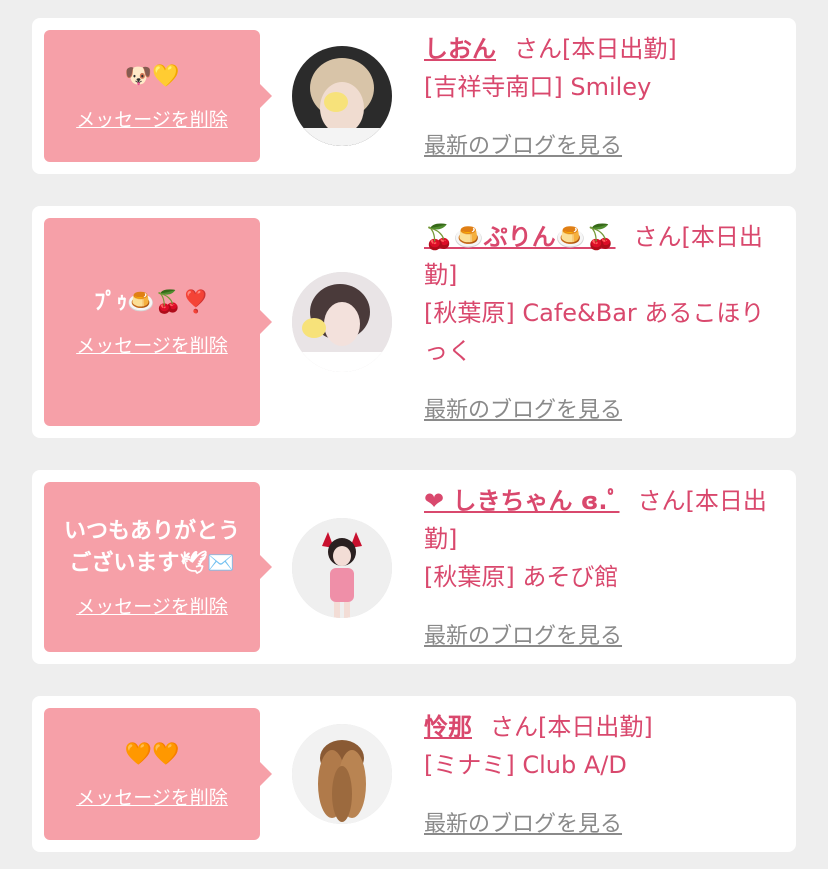 The width and height of the screenshot is (828, 869). Describe the element at coordinates (521, 577) in the screenshot. I see `location-text: [秋葉原] あそび館` at that location.